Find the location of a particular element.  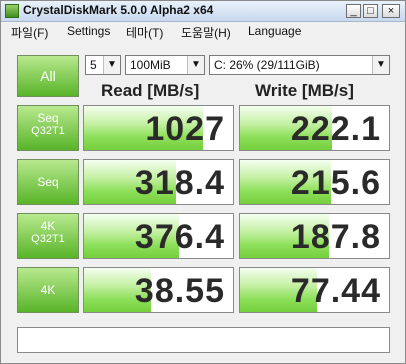

row-4k-button: 4K is located at coordinates (48, 290).